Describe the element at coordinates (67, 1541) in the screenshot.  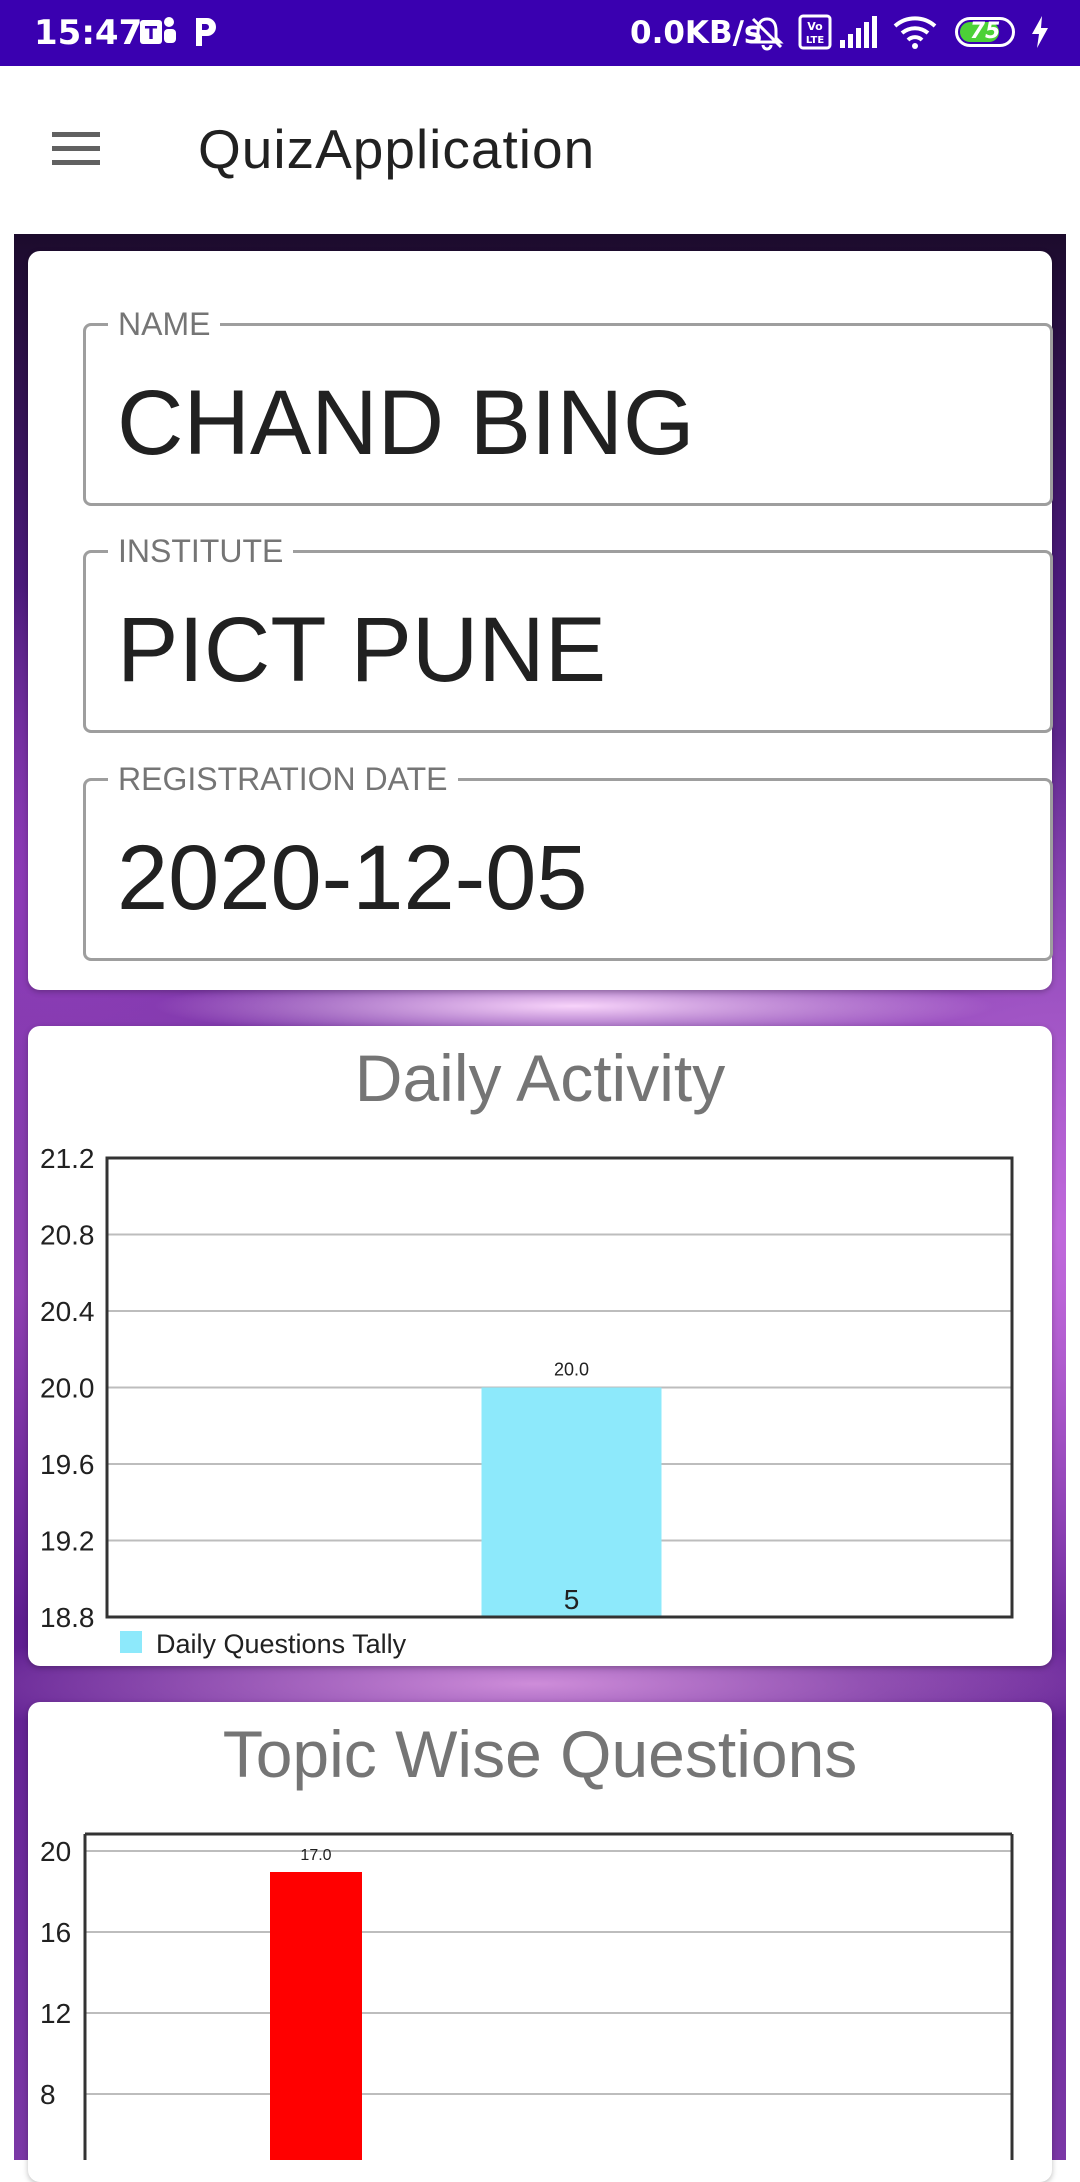
I see `daily-y-tick-label: 19.2` at that location.